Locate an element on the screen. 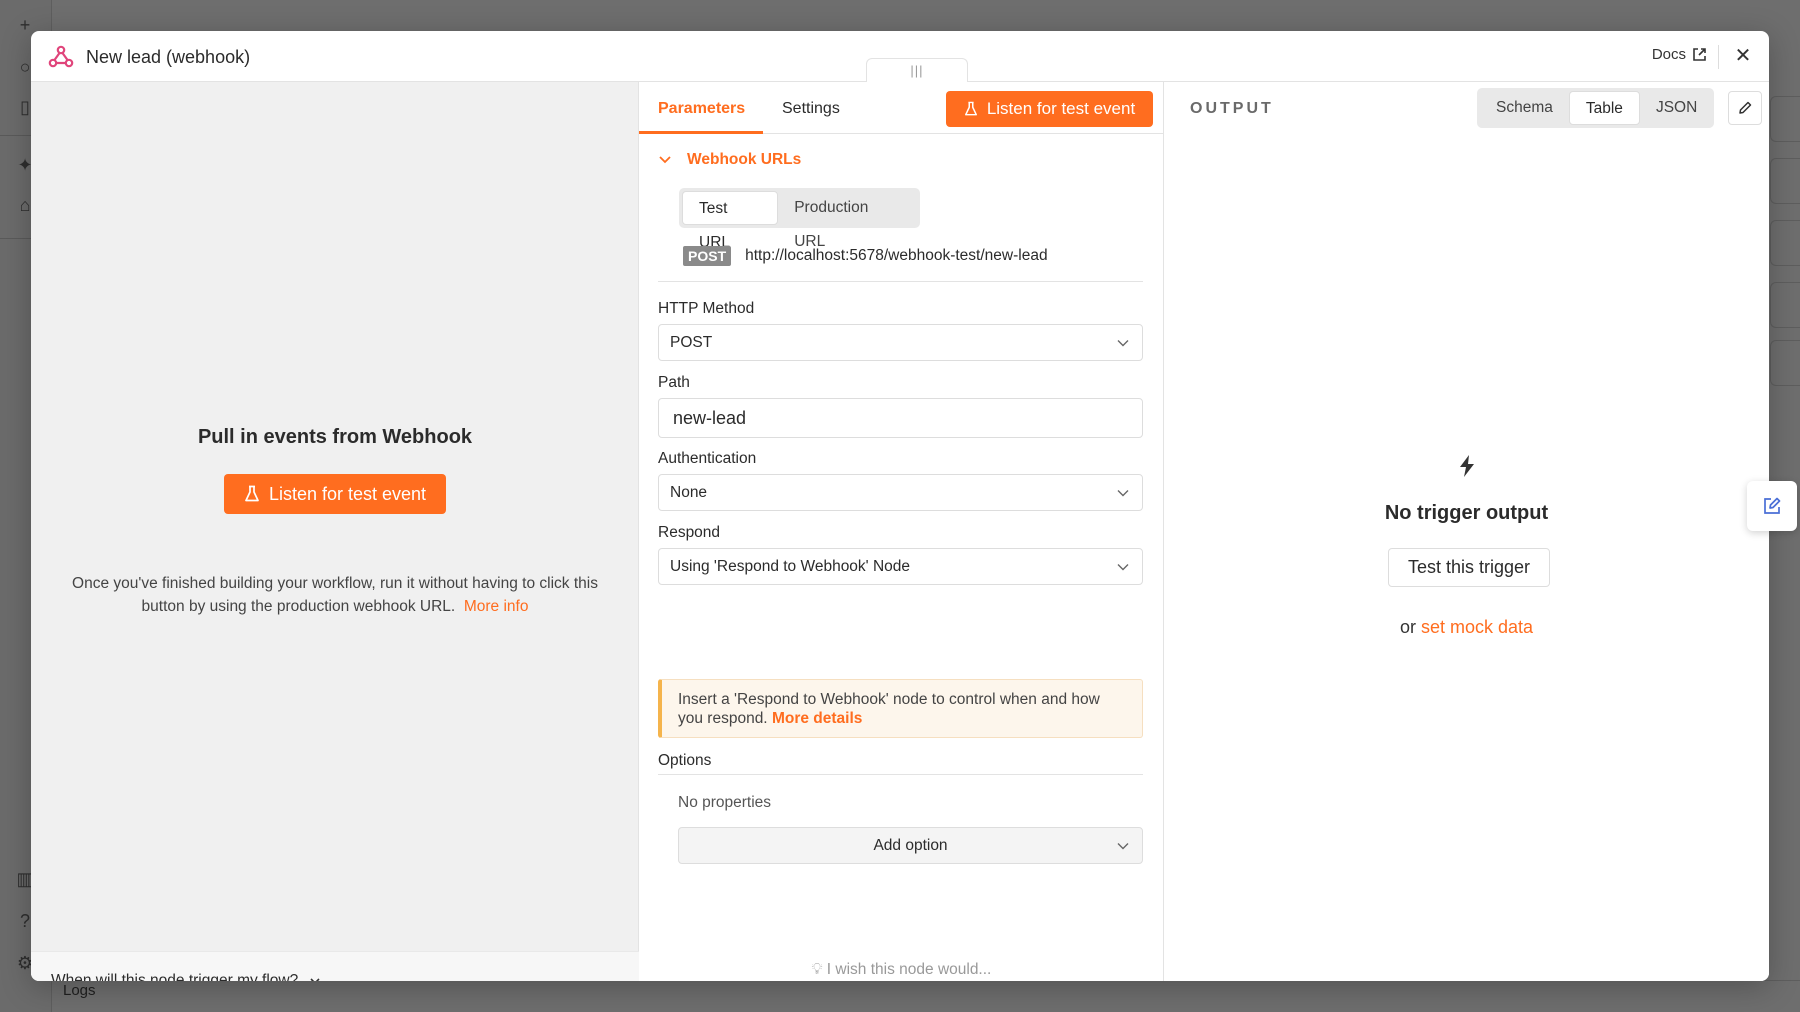  path-input: new-lead is located at coordinates (900, 418).